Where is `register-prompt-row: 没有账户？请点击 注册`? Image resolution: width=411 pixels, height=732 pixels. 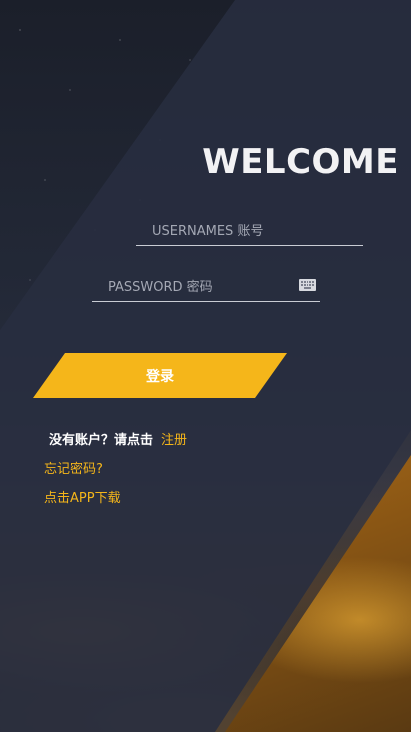 register-prompt-row: 没有账户？请点击 注册 is located at coordinates (118, 438).